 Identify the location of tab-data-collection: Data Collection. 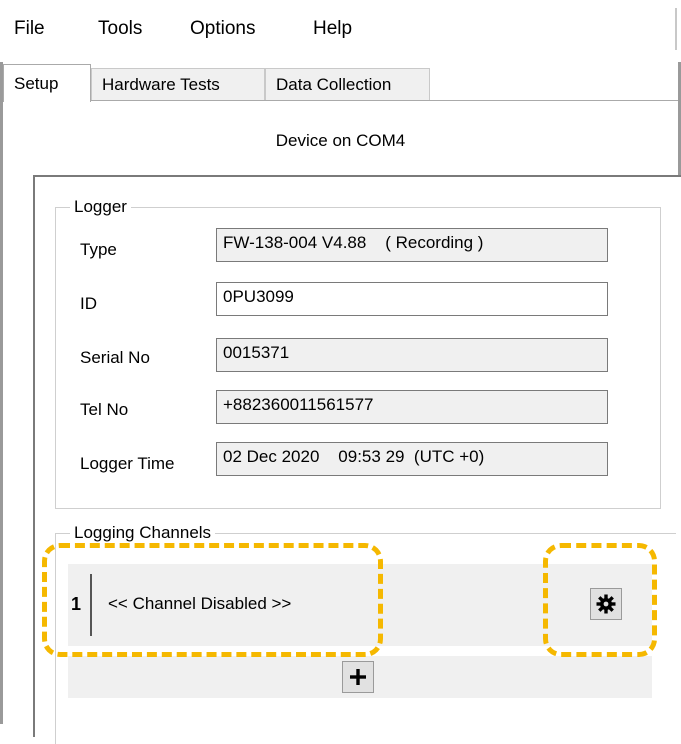
(347, 84).